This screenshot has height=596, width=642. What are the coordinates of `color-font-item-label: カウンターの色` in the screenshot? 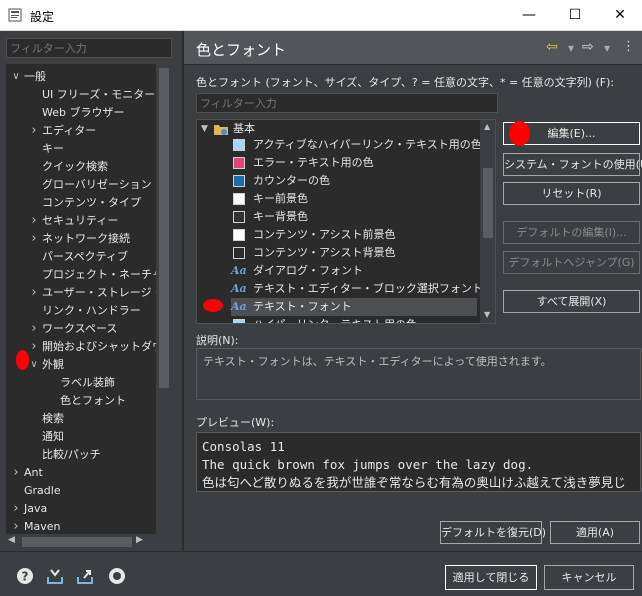 It's located at (291, 180).